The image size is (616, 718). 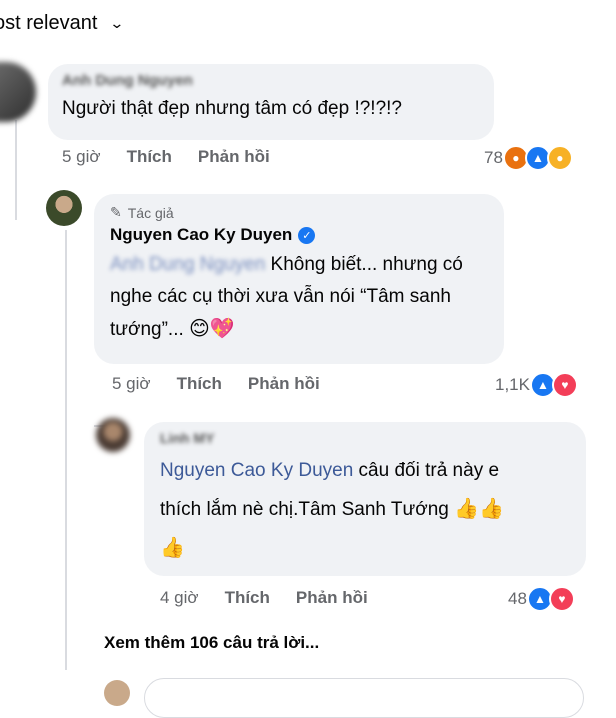 I want to click on reply-author: Linh MY, so click(x=365, y=438).